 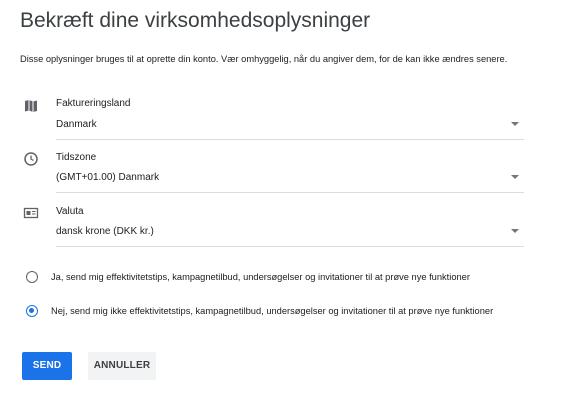 I want to click on page-title: Bekræft dine virksomhedsoplysninger, so click(x=195, y=20).